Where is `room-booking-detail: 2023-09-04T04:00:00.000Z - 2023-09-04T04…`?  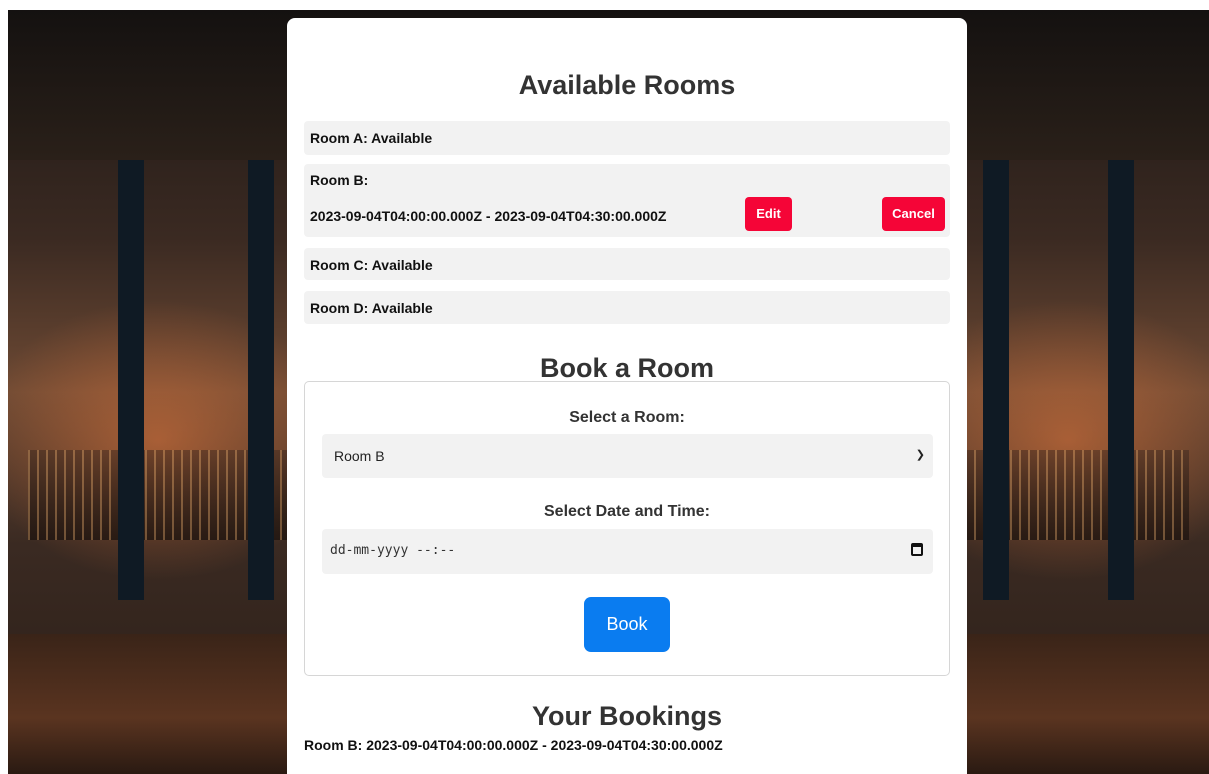
room-booking-detail: 2023-09-04T04:00:00.000Z - 2023-09-04T04… is located at coordinates (488, 216).